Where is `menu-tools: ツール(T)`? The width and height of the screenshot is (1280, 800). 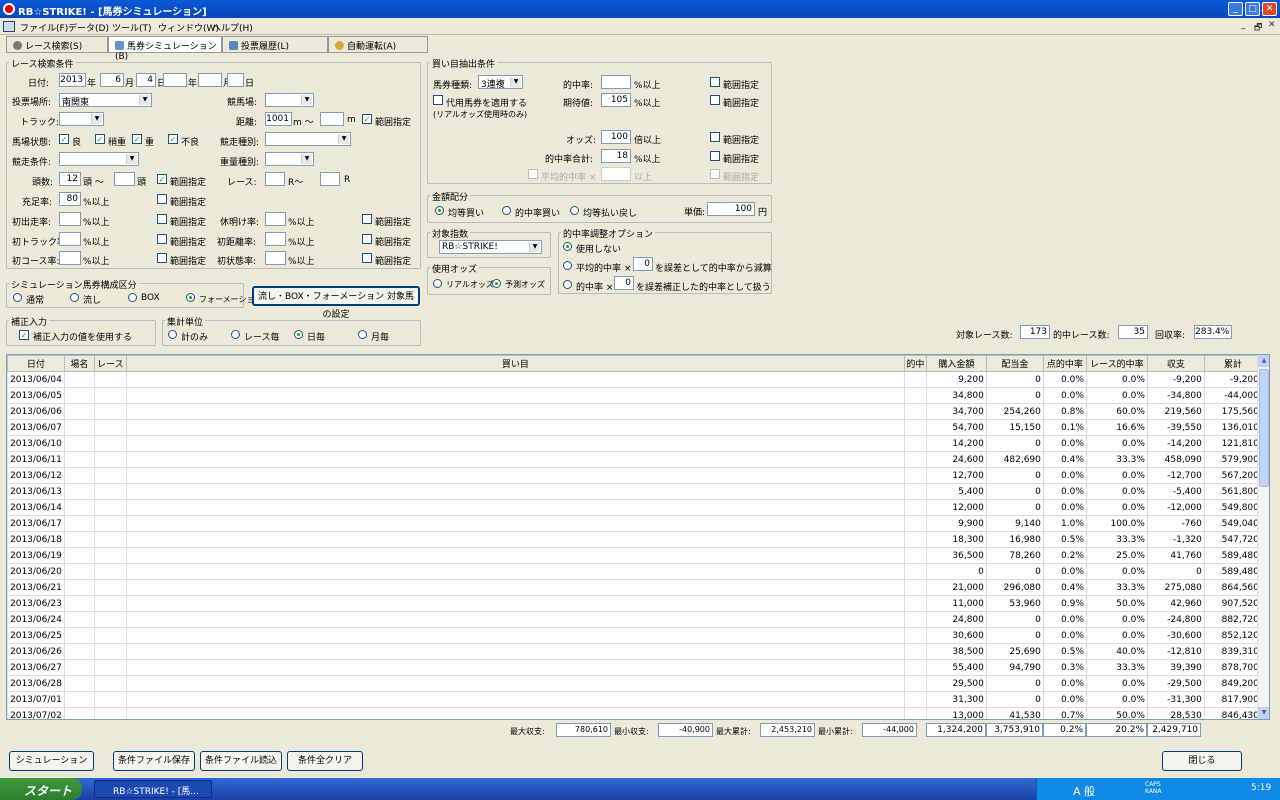 menu-tools: ツール(T) is located at coordinates (132, 27).